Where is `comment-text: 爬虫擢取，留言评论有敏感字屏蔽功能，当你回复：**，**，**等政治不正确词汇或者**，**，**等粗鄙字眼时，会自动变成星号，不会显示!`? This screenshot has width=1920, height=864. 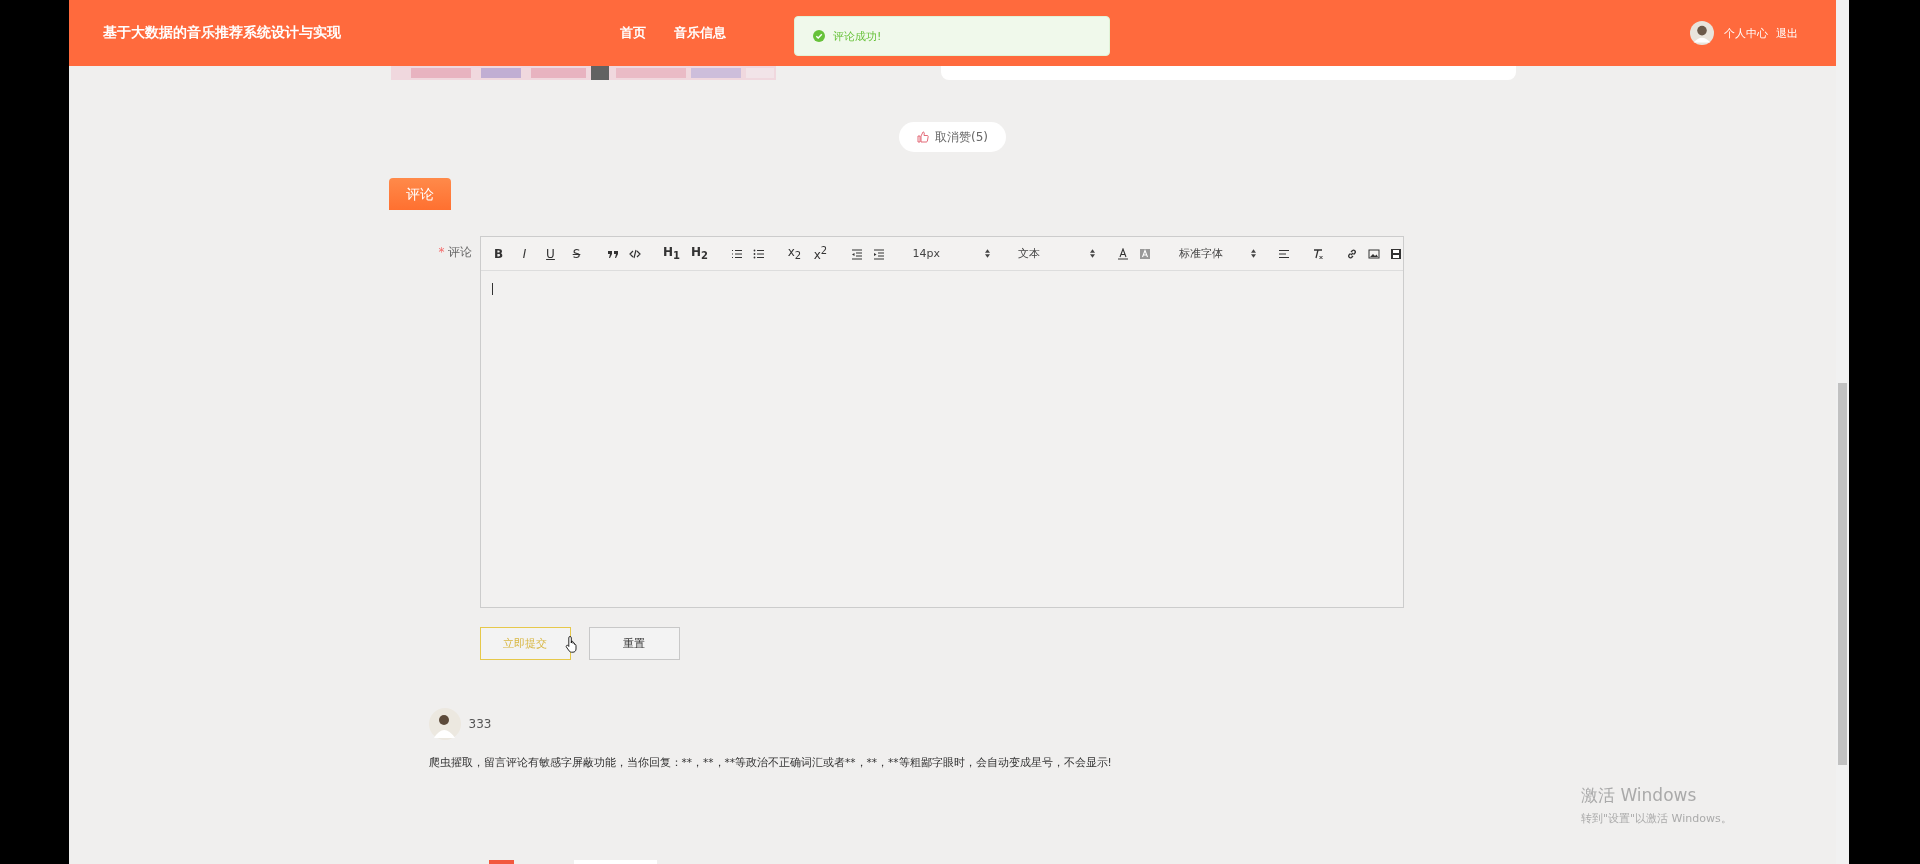
comment-text: 爬虫擢取，留言评论有敏感字屏蔽功能，当你回复：**，**，**等政治不正确词汇或者**，**，**等粗鄙字眼时，会自动变成星号，不会显示! is located at coordinates (770, 763).